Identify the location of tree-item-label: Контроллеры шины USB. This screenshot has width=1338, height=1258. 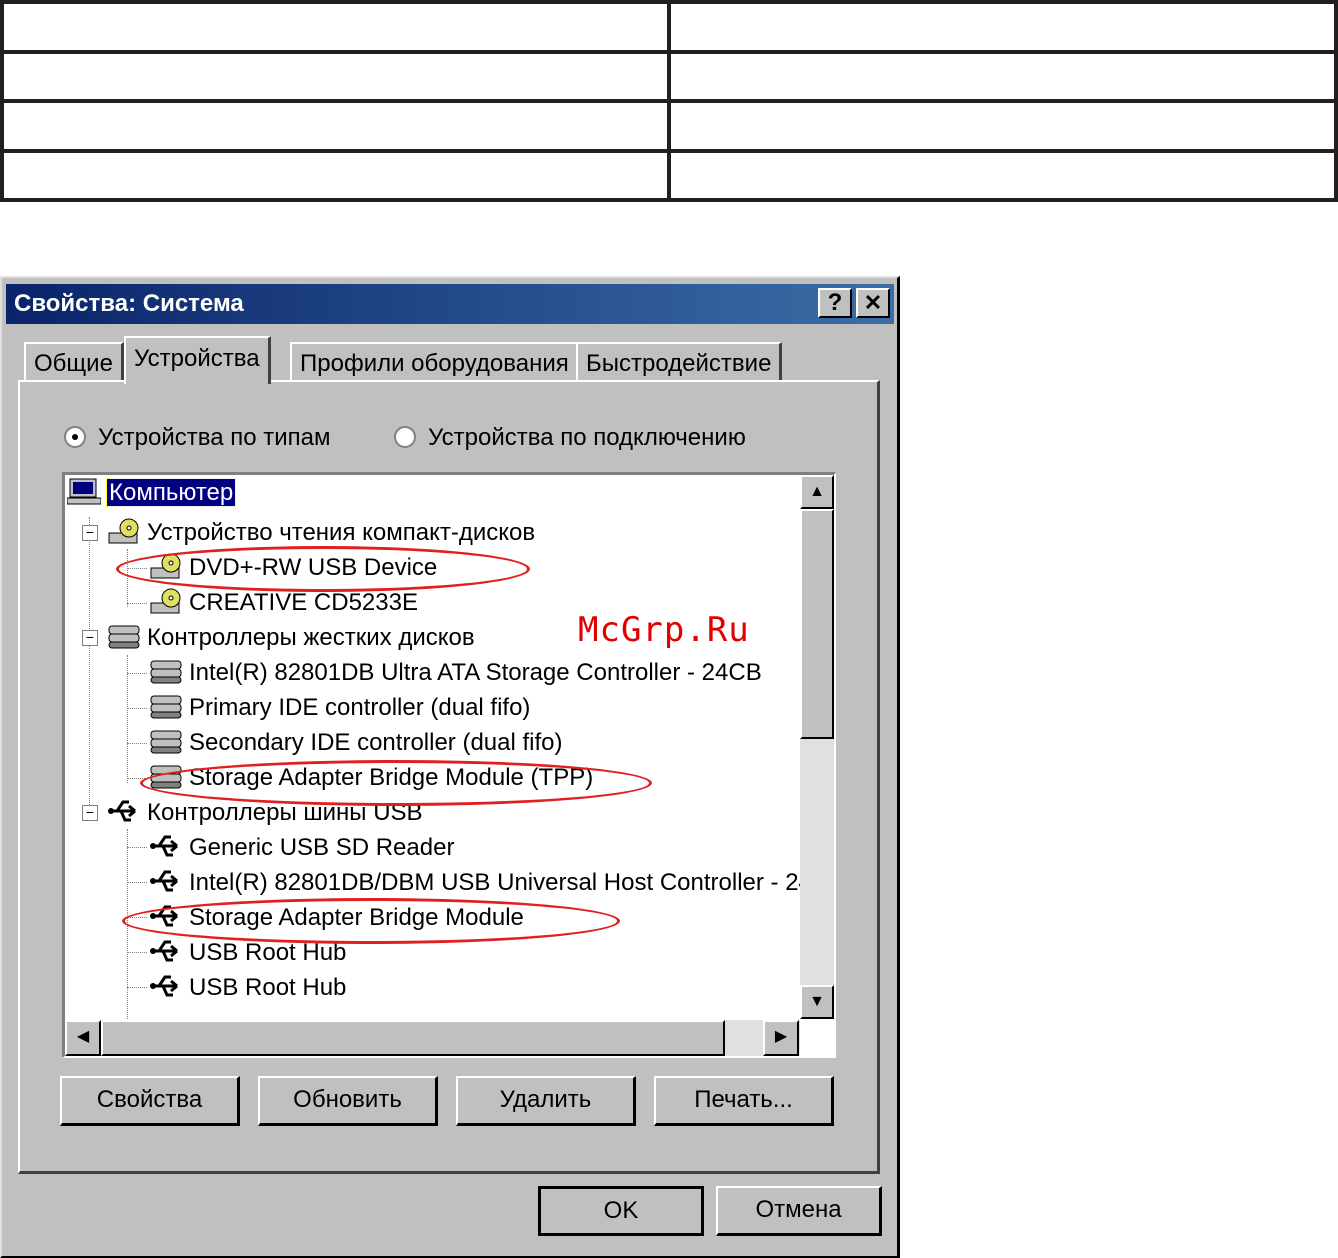
(285, 812).